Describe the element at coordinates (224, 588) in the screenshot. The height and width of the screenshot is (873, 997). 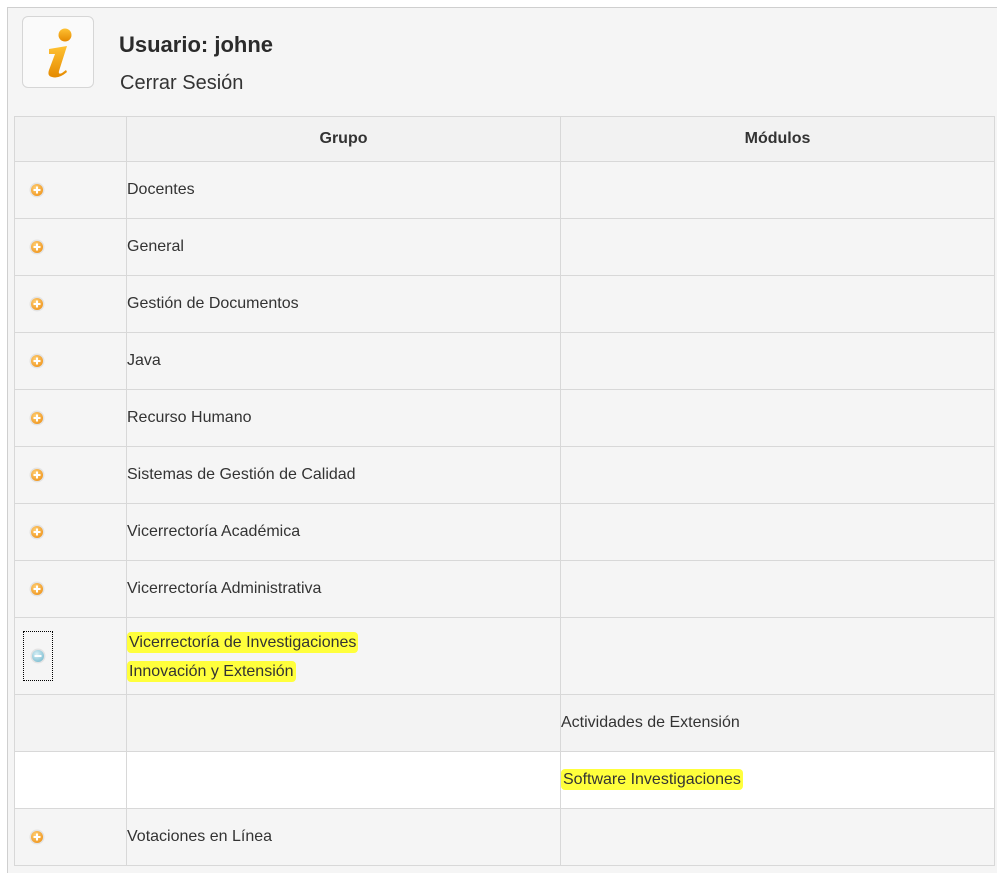
I see `group-label: Vicerrectoría Administrativa` at that location.